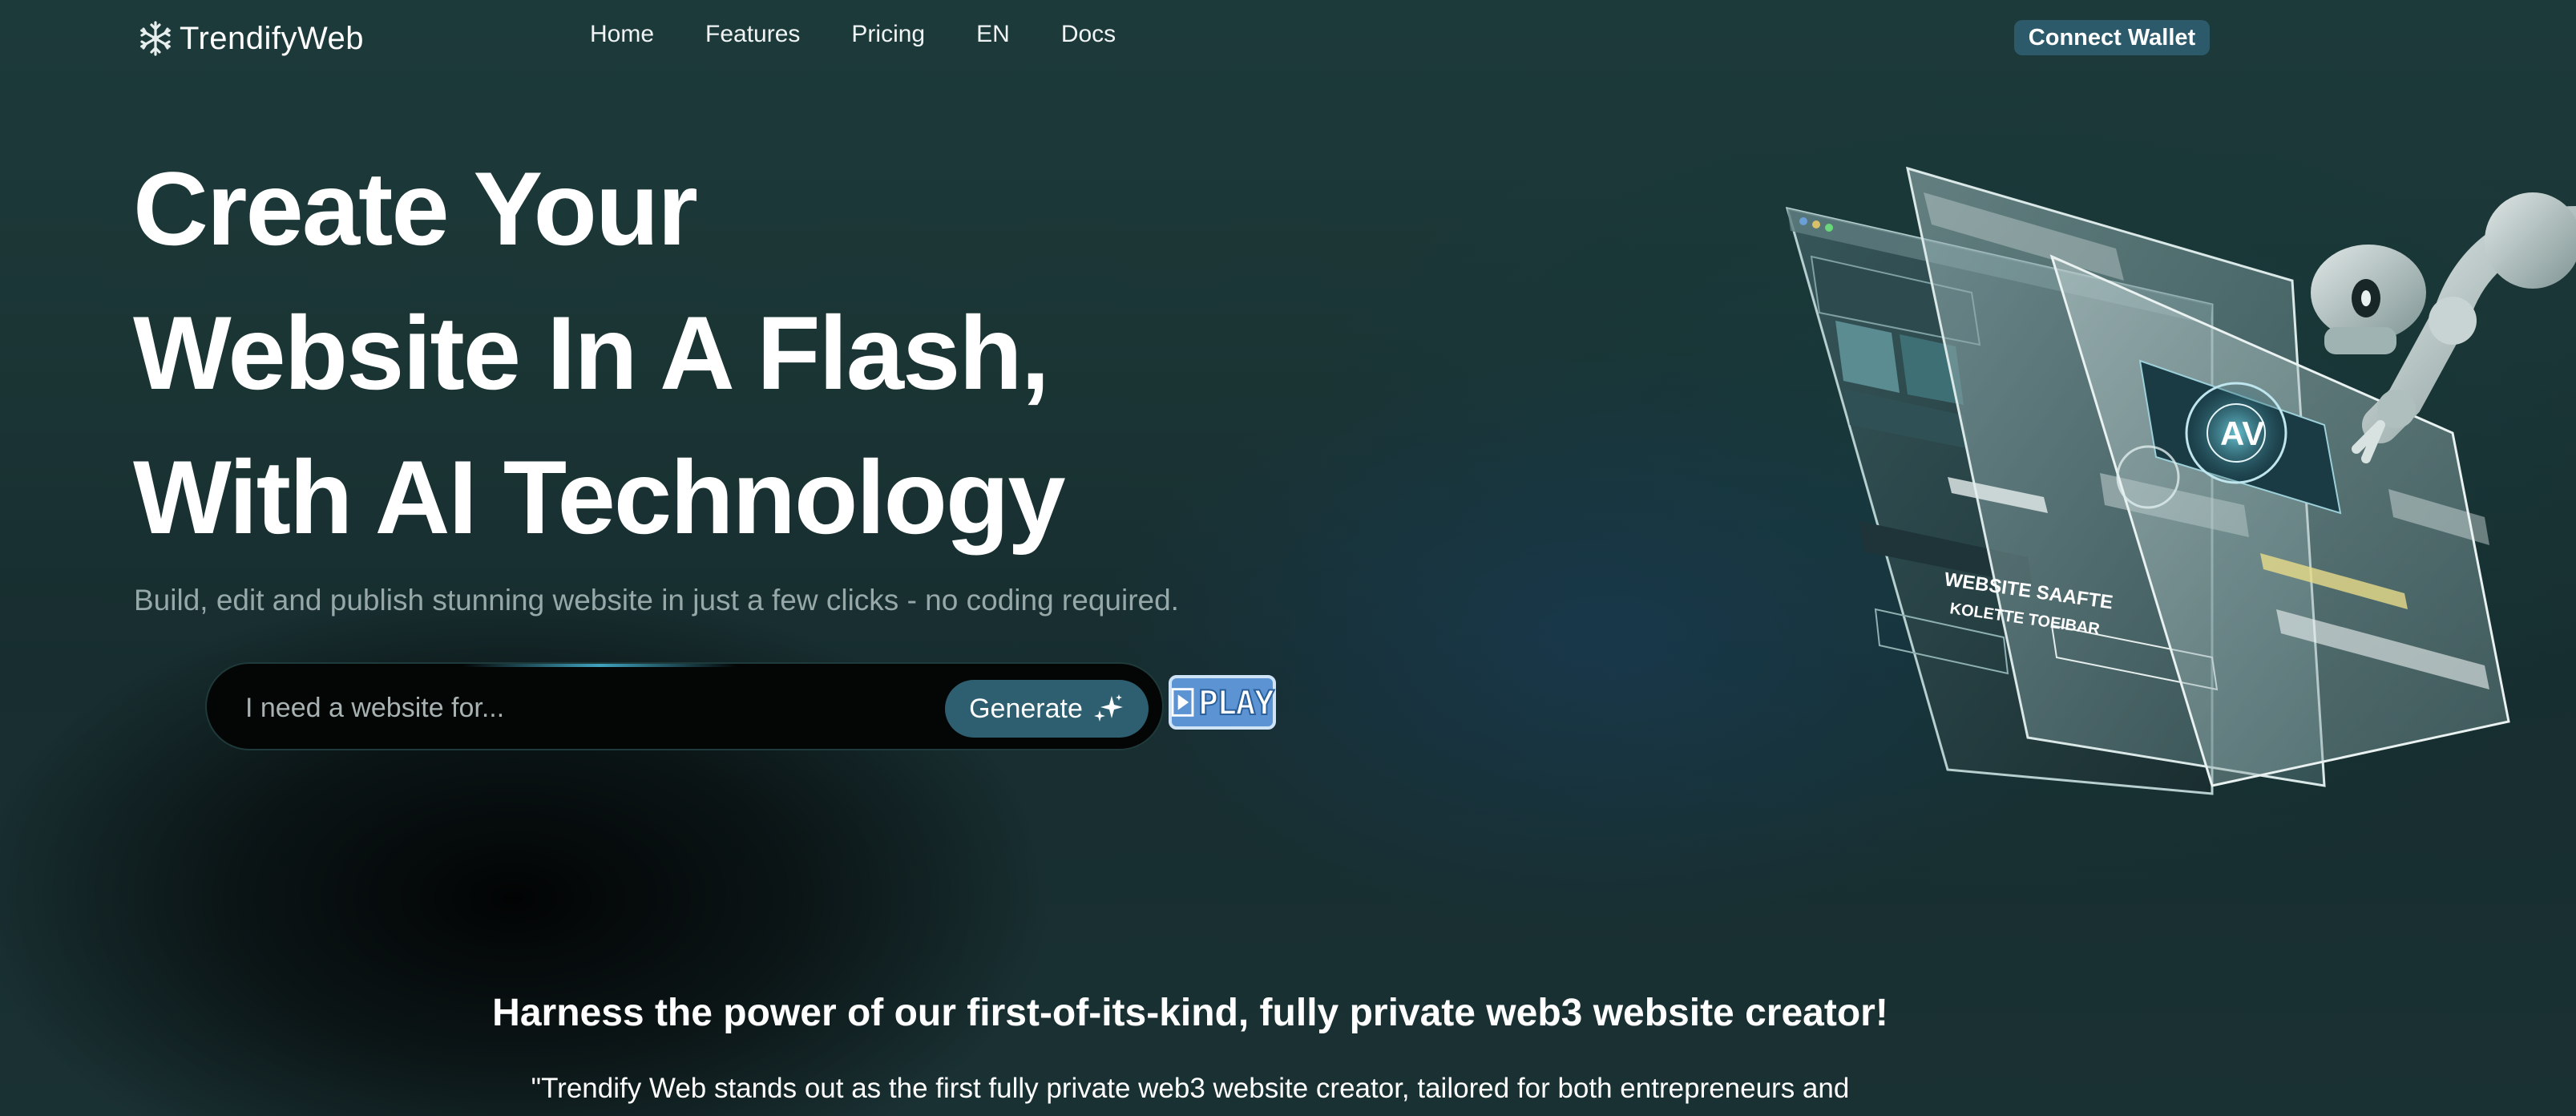 The width and height of the screenshot is (2576, 1116). What do you see at coordinates (591, 352) in the screenshot?
I see `hero-title-line: Website In A Flash,` at bounding box center [591, 352].